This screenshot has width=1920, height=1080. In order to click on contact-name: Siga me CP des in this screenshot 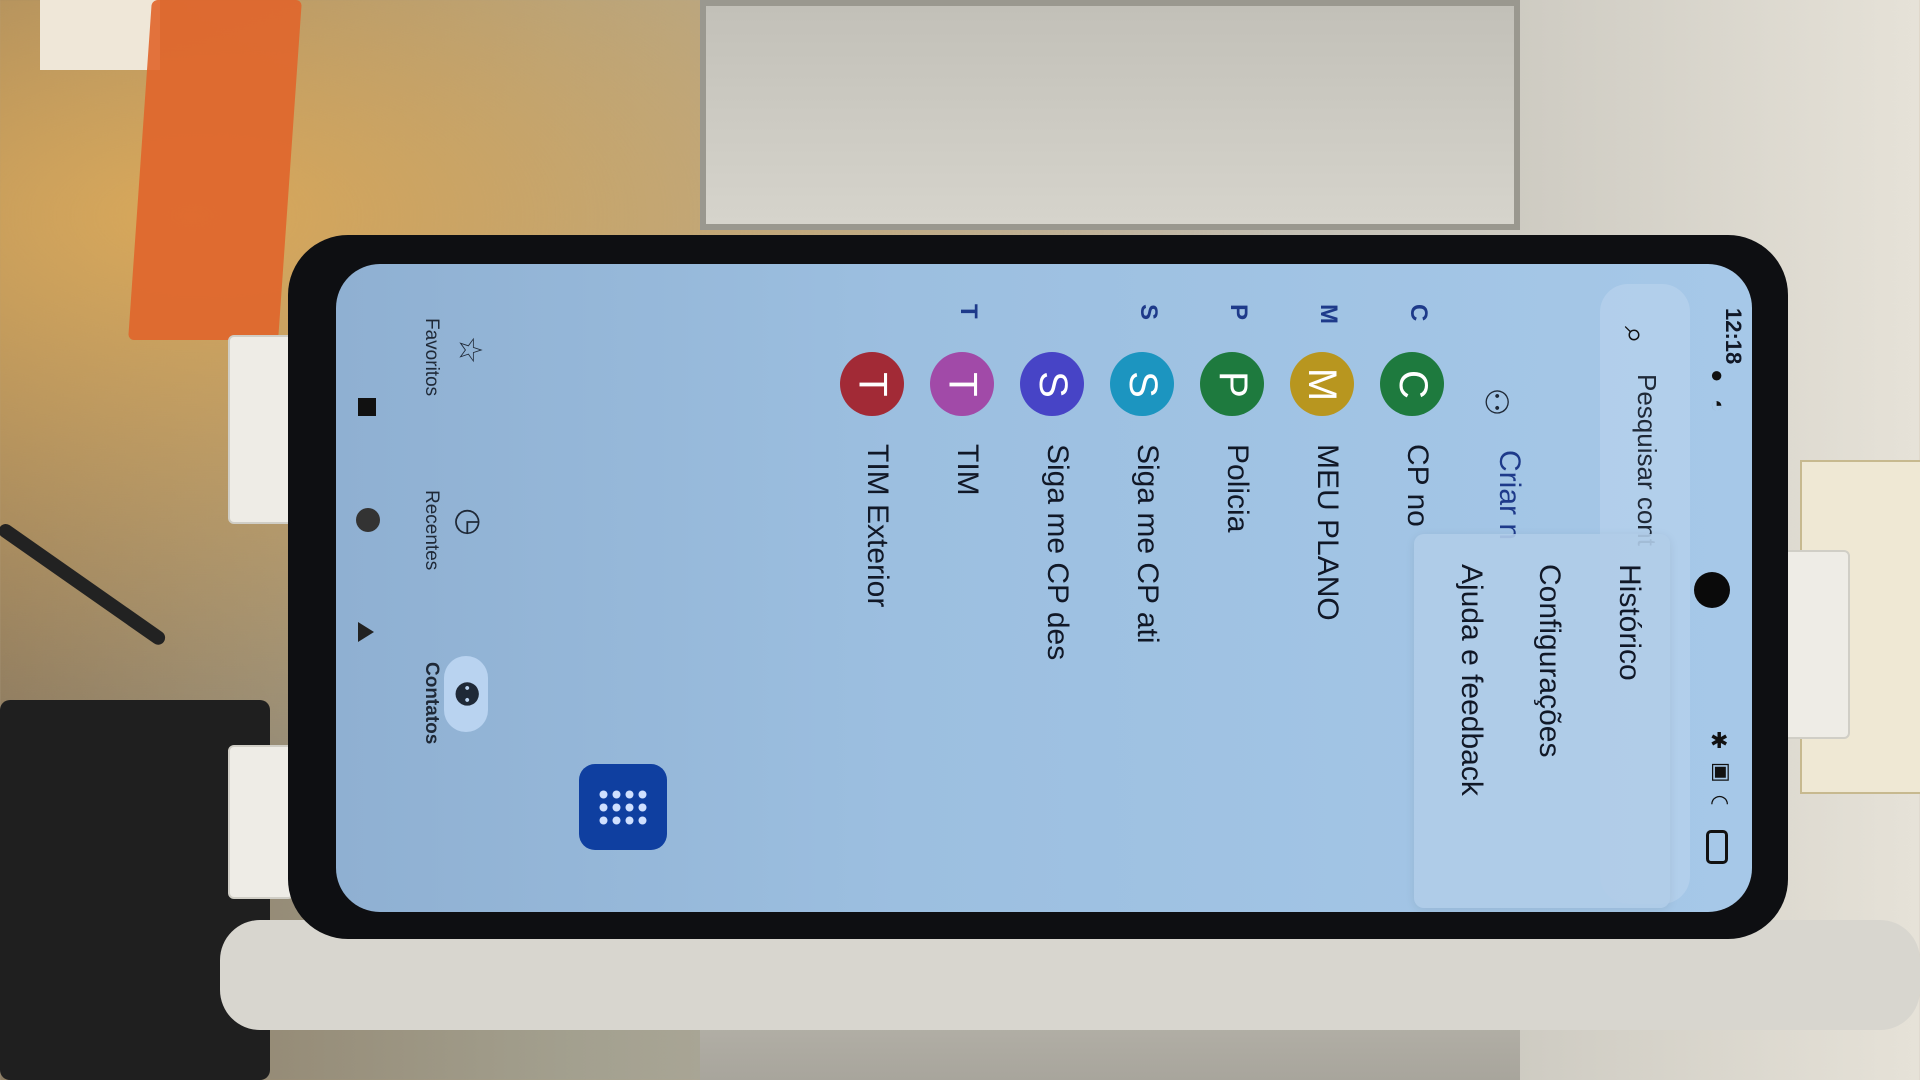, I will do `click(1057, 552)`.